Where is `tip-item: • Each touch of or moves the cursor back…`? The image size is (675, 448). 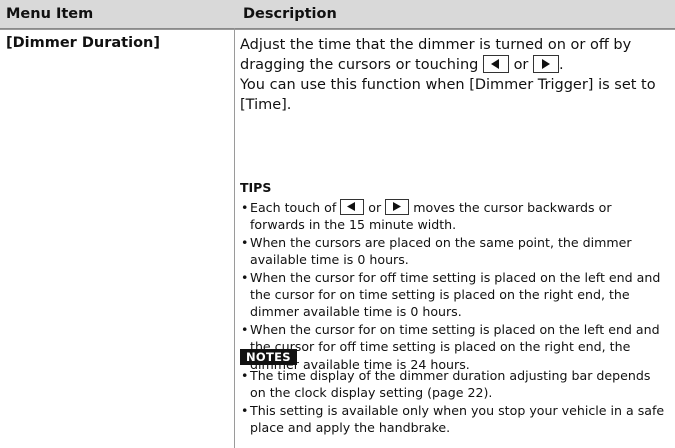 tip-item: • Each touch of or moves the cursor back… is located at coordinates (457, 216).